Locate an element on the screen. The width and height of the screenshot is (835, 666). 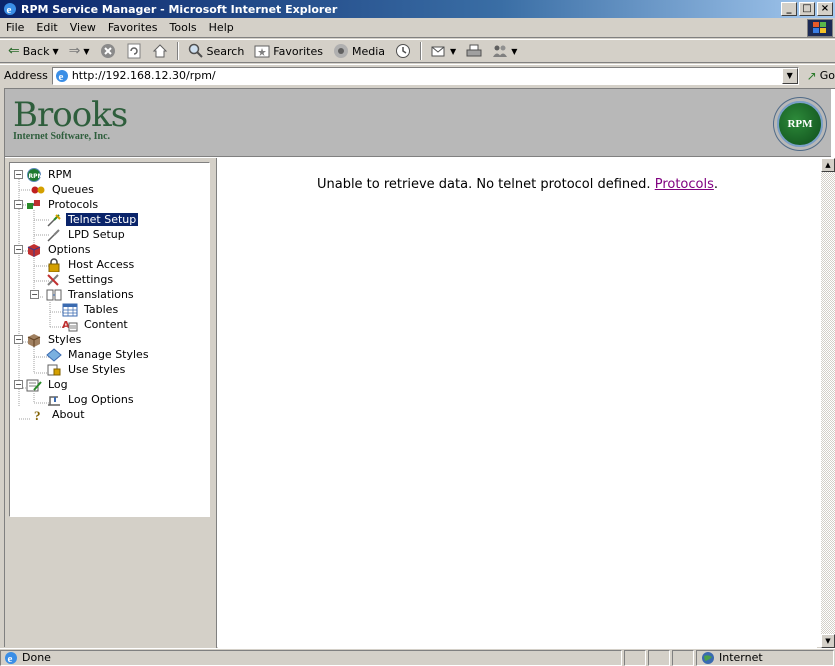
log-options-icon is located at coordinates (54, 400).